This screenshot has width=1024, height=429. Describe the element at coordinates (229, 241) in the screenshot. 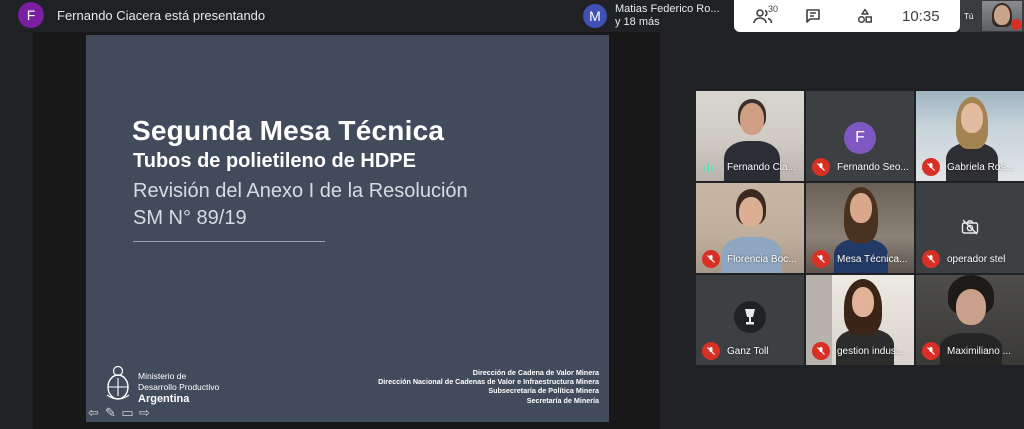

I see `slide-divider` at that location.